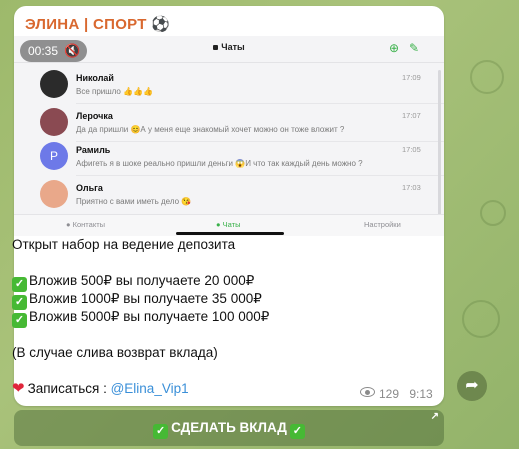 This screenshot has height=449, width=519. Describe the element at coordinates (411, 187) in the screenshot. I see `chat-time: 17:03` at that location.